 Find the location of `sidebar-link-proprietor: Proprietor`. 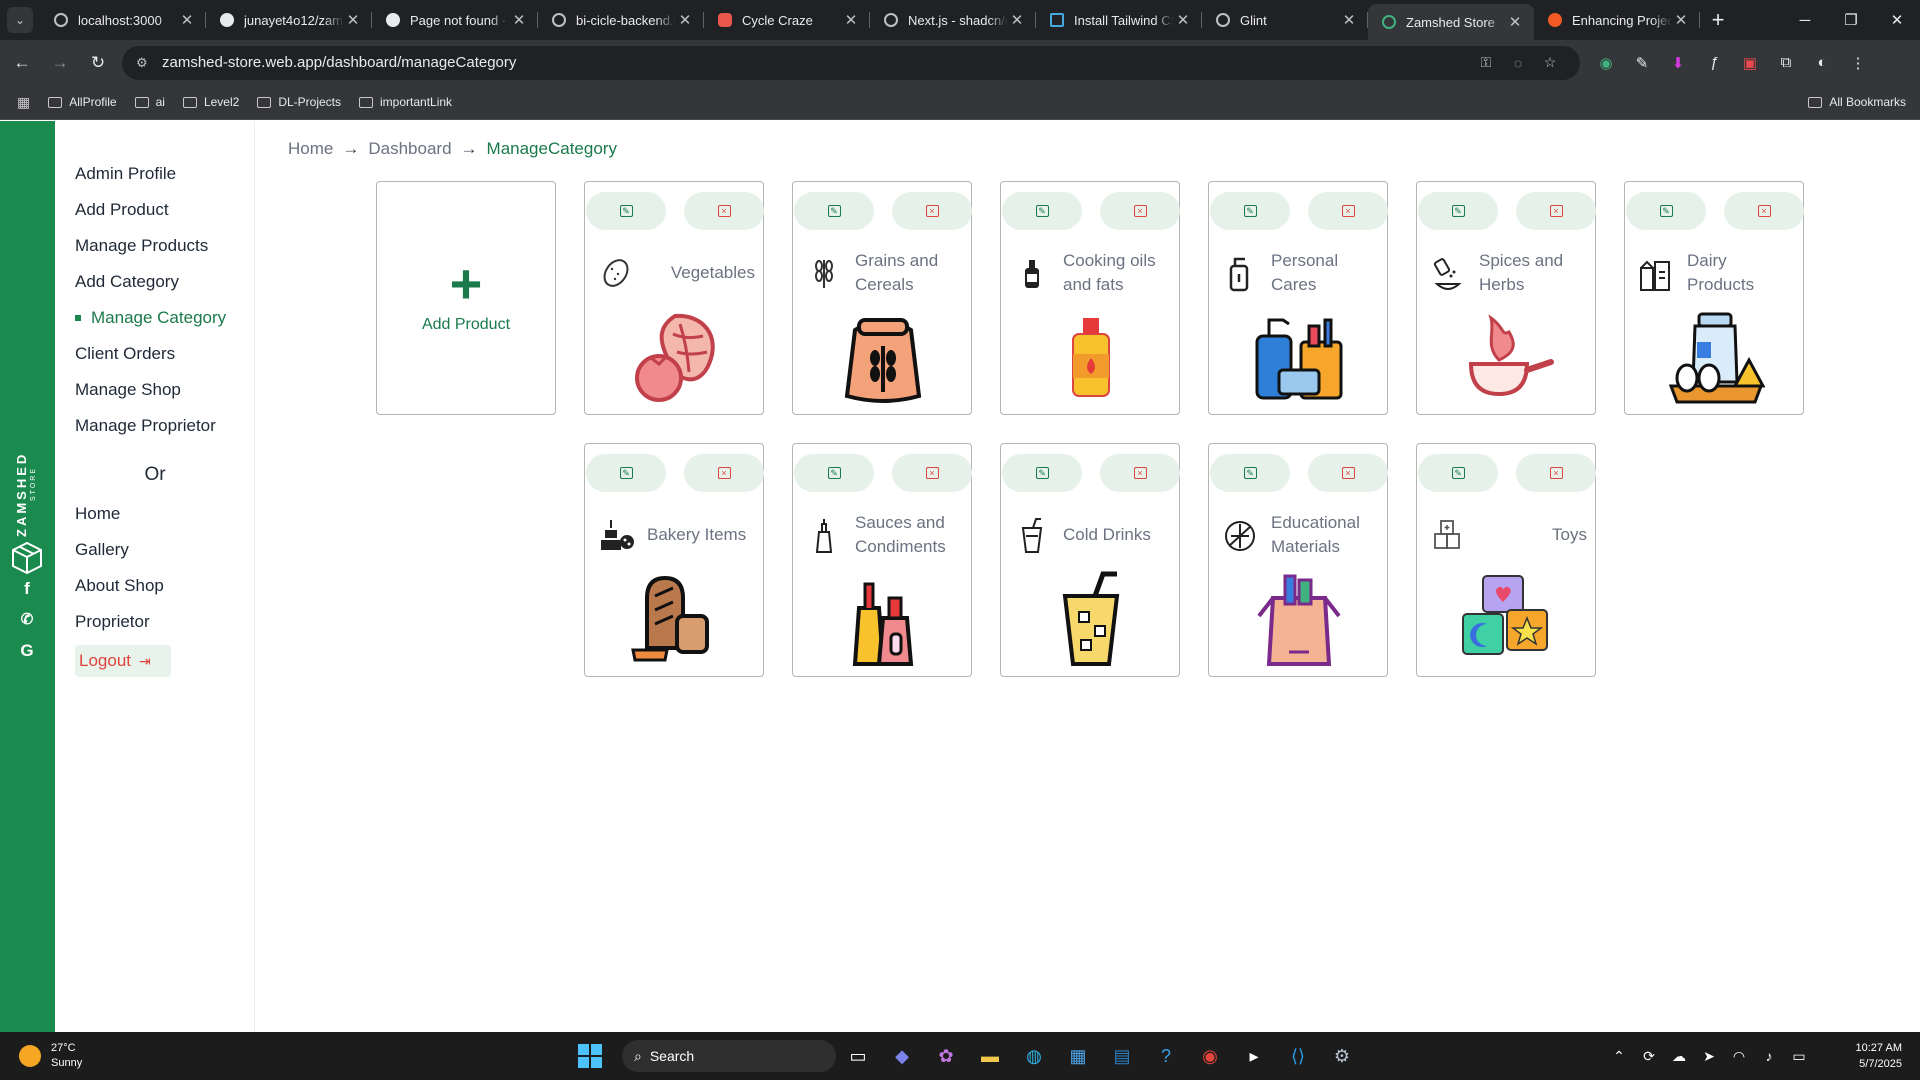

sidebar-link-proprietor: Proprietor is located at coordinates (112, 622).